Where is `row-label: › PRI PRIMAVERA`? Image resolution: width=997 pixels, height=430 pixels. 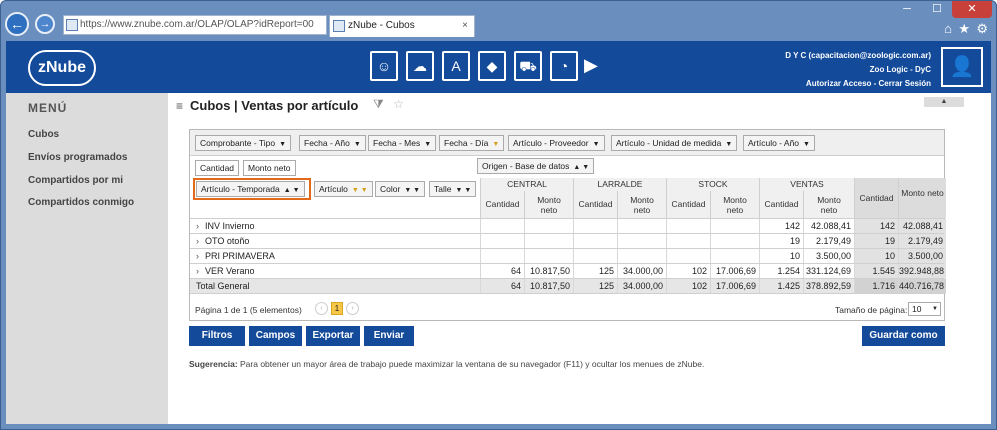
row-label: › PRI PRIMAVERA is located at coordinates (235, 256).